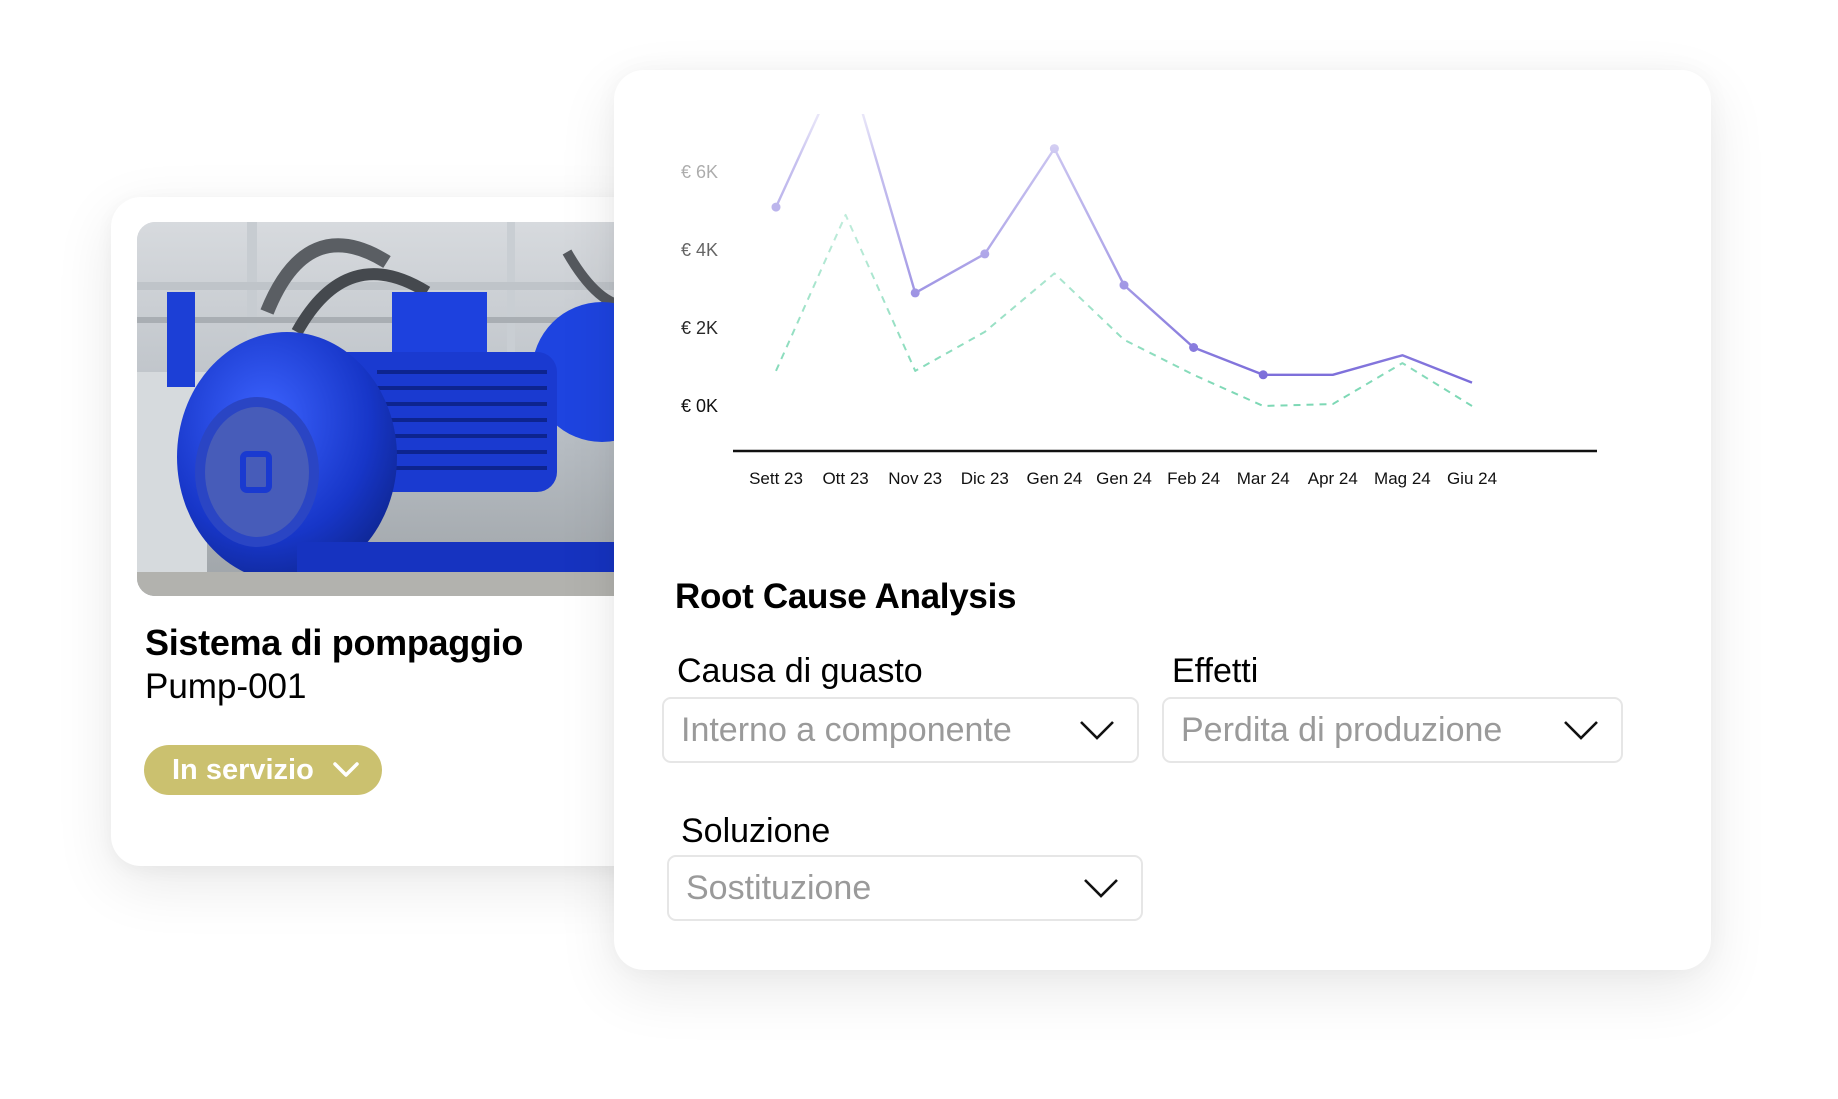  Describe the element at coordinates (1124, 310) in the screenshot. I see `series-line-riferimento` at that location.